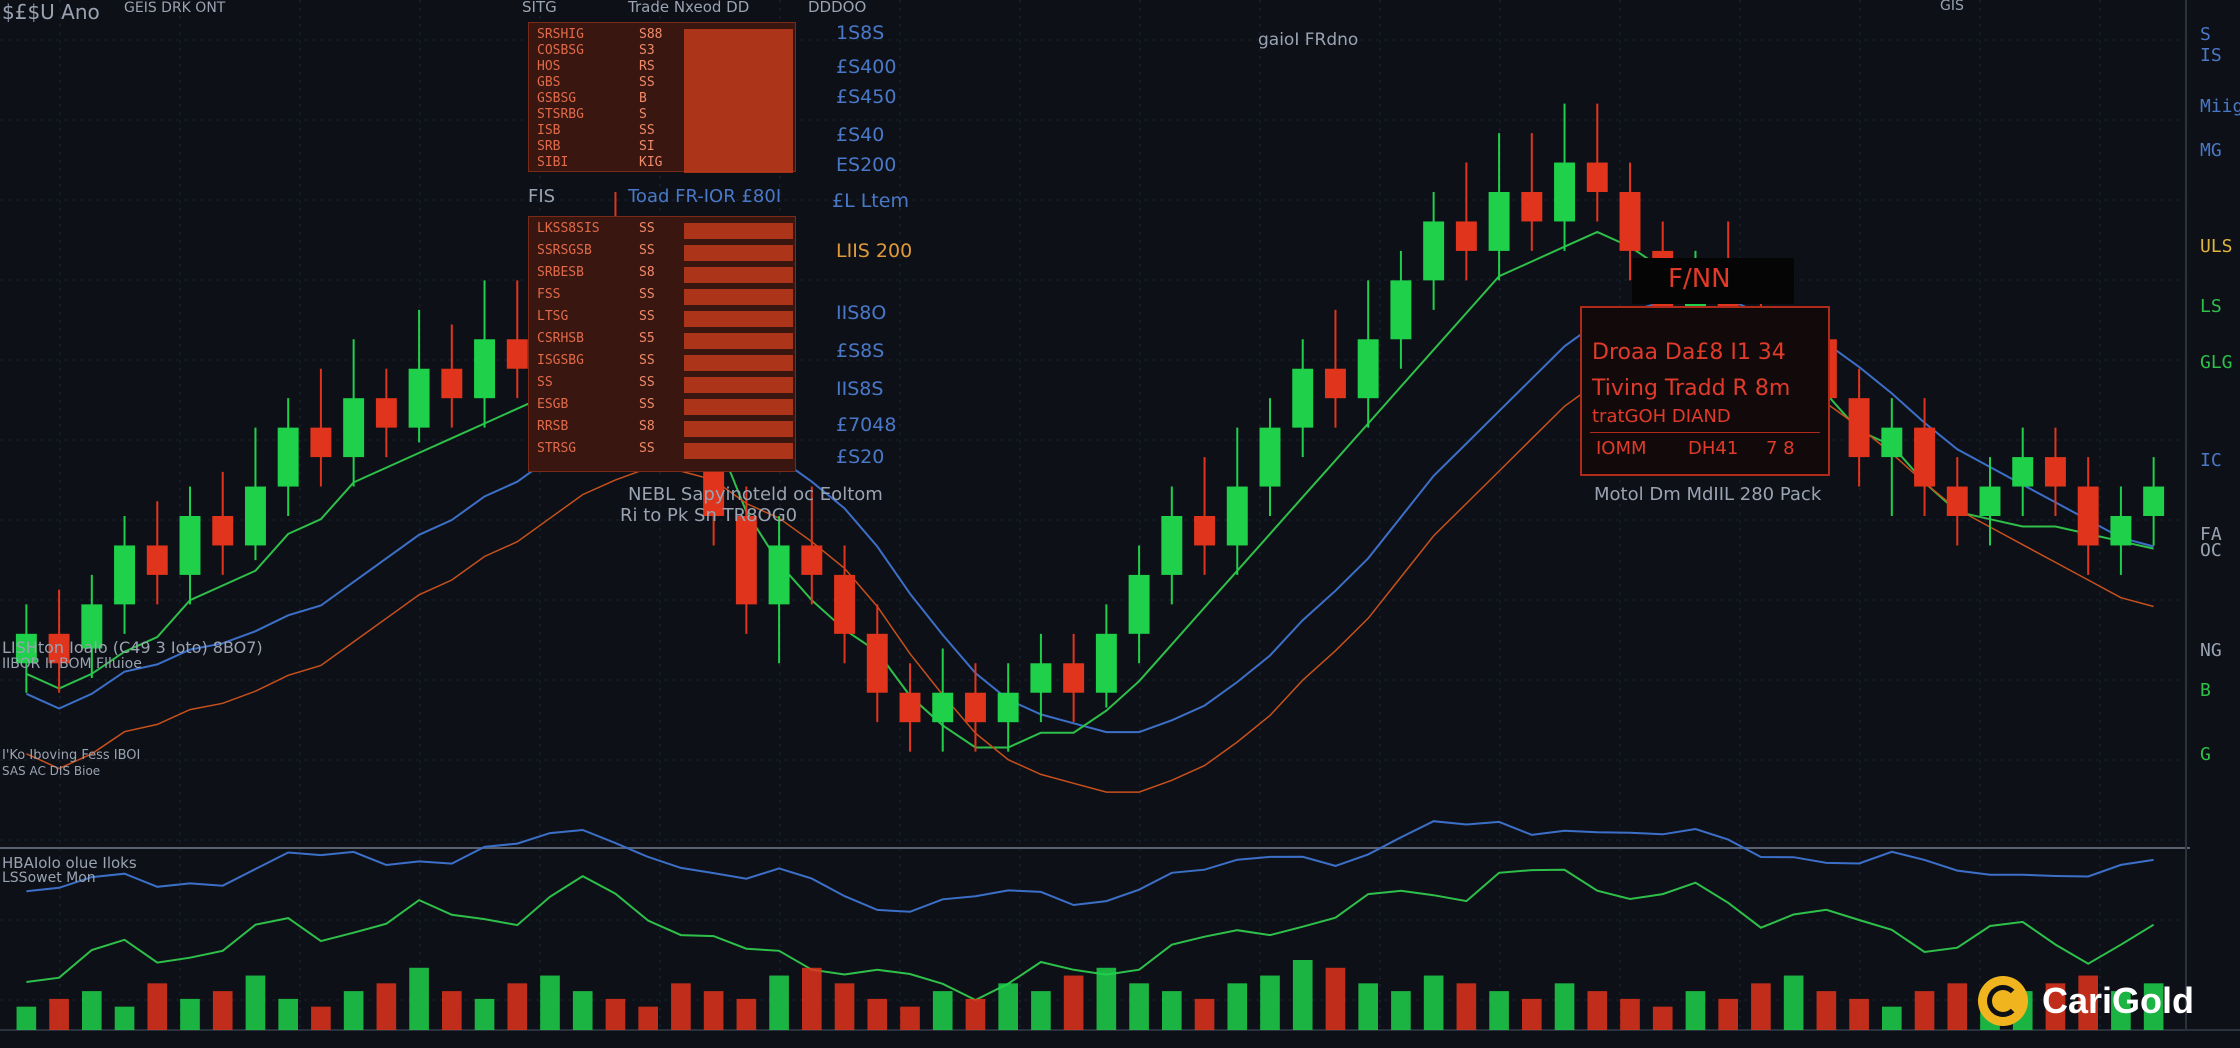 The width and height of the screenshot is (2240, 1048). Describe the element at coordinates (860, 135) in the screenshot. I see `price-level: £S40` at that location.